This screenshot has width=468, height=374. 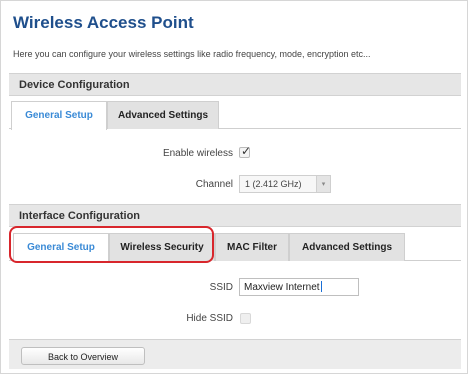 I want to click on back-to-overview-button: Back to Overview, so click(x=83, y=356).